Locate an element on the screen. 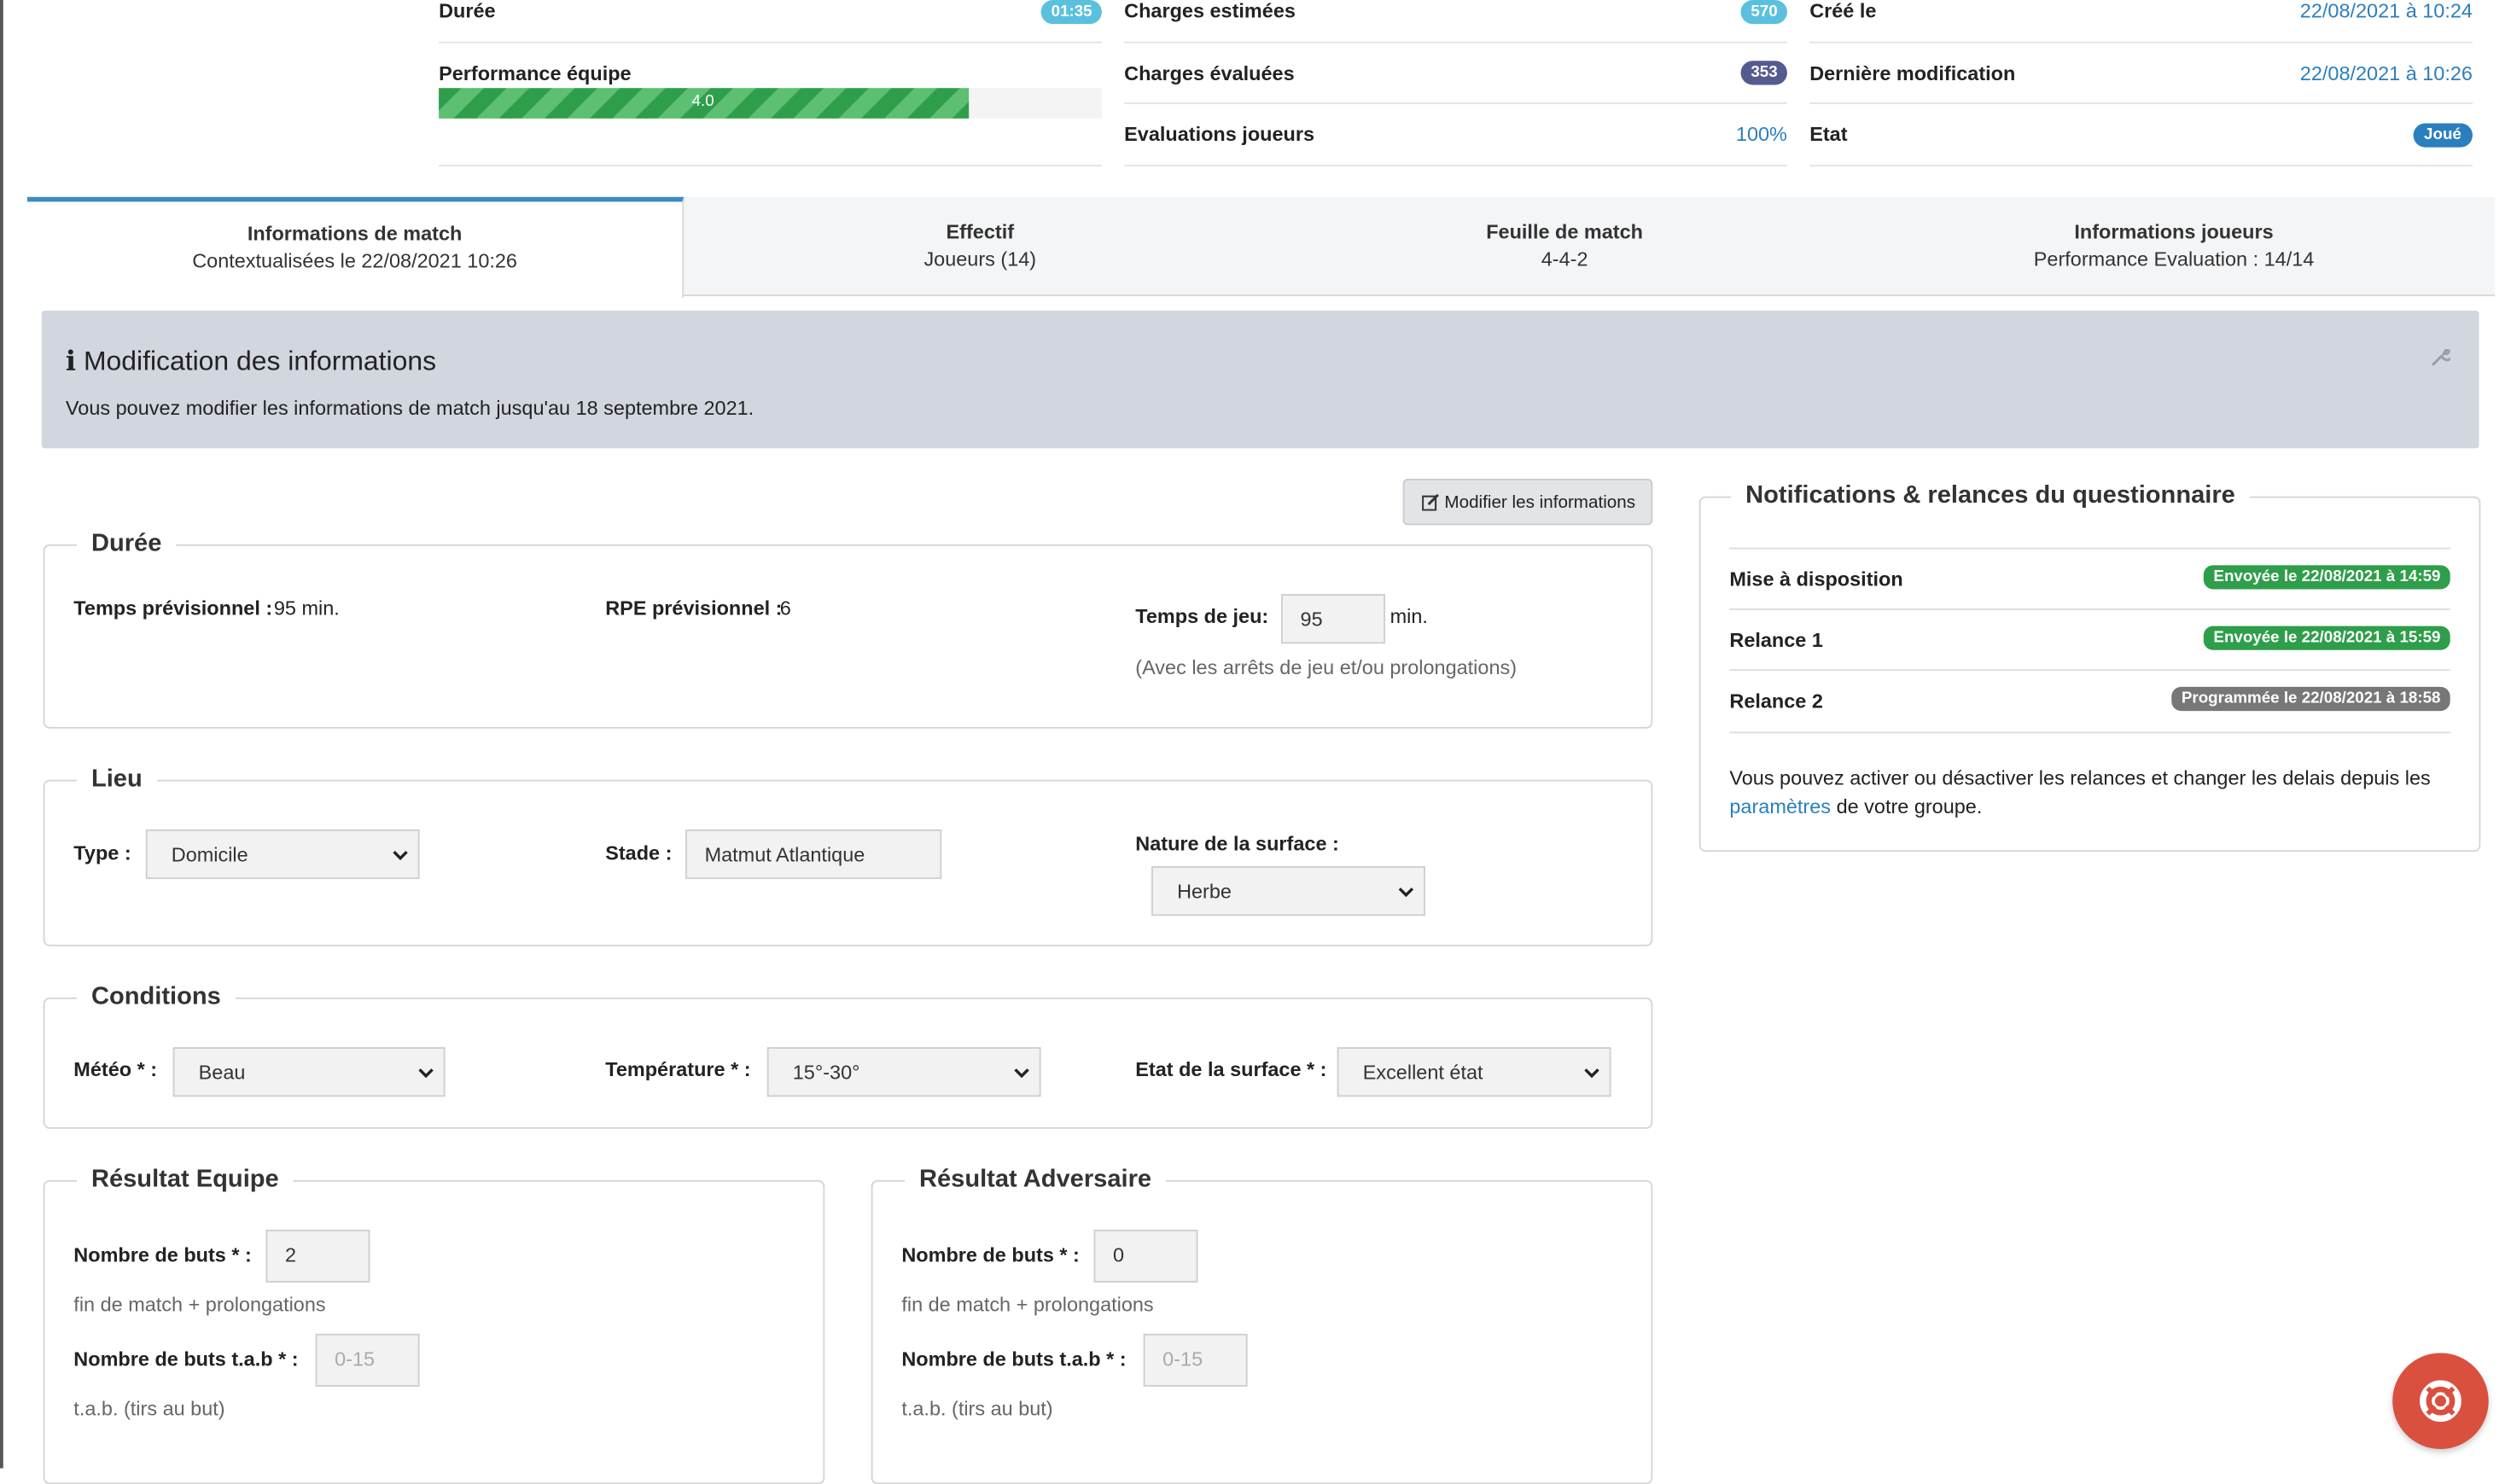 The image size is (2511, 1484). parametres-link: paramètres is located at coordinates (1780, 807).